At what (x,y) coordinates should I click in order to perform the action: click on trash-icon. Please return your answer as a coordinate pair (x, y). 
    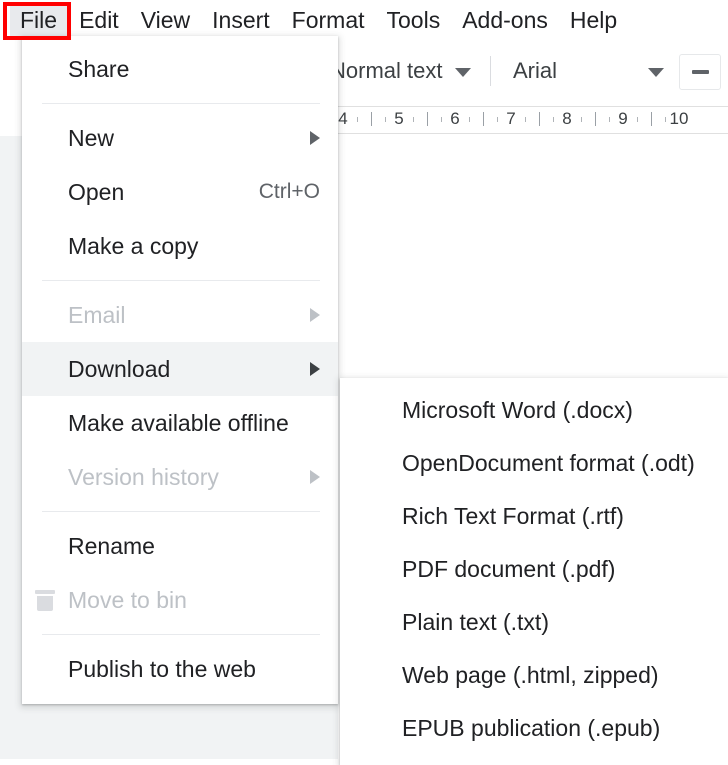
    Looking at the image, I should click on (45, 600).